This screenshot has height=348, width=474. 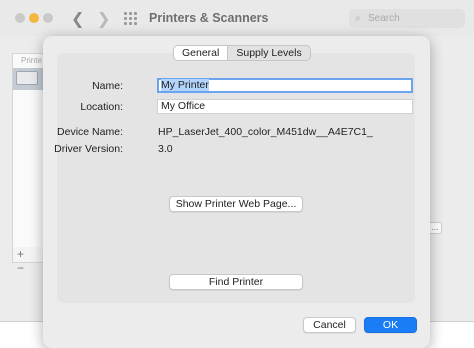 I want to click on show-all-grid-icon, so click(x=131, y=18).